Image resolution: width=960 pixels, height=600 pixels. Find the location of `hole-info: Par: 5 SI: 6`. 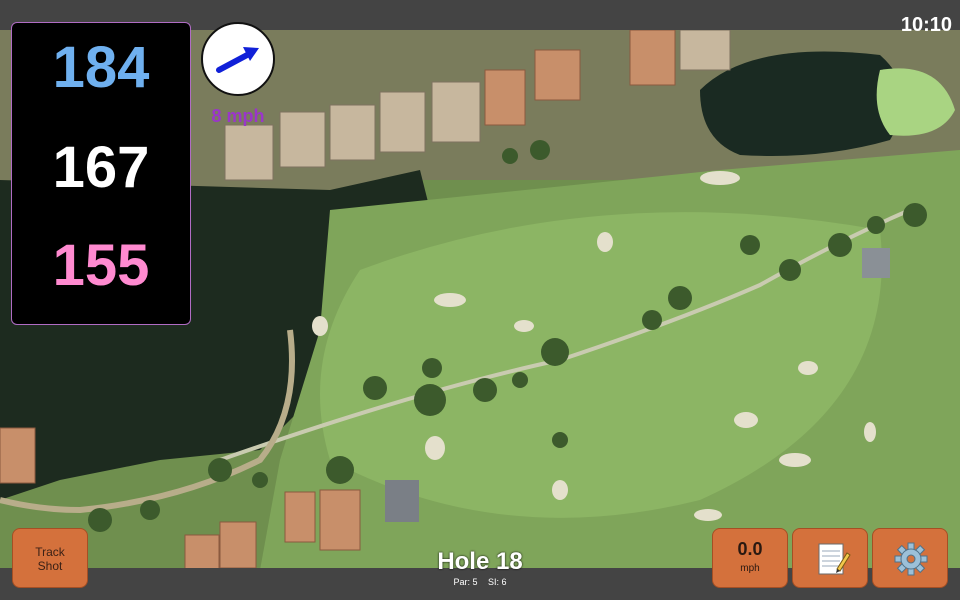

hole-info: Par: 5 SI: 6 is located at coordinates (480, 582).